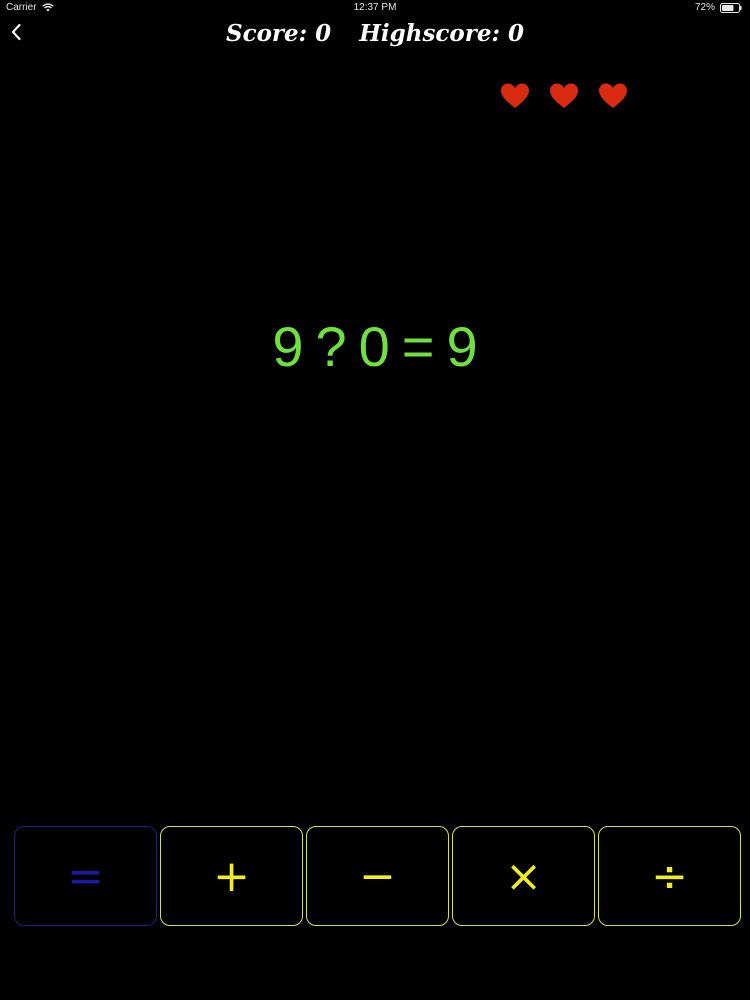 The width and height of the screenshot is (750, 1000). I want to click on score-label: Score: 0, so click(278, 33).